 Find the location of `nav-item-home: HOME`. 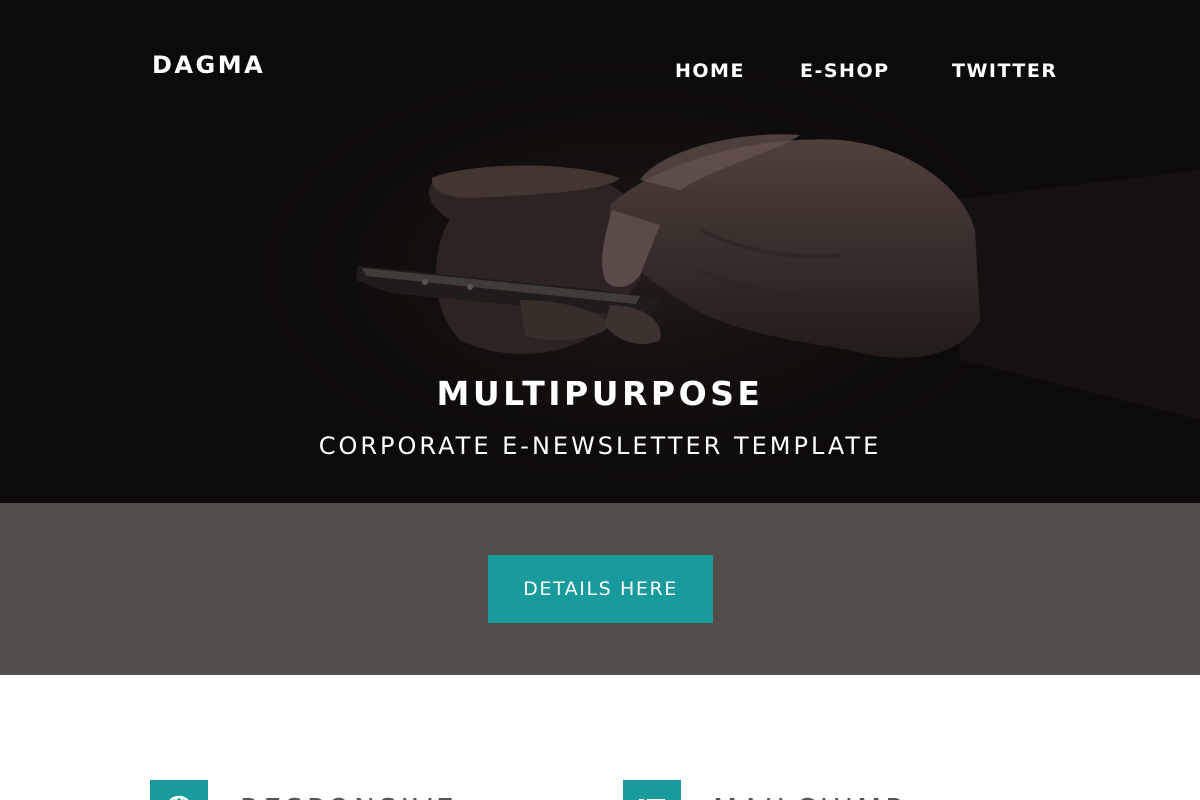

nav-item-home: HOME is located at coordinates (710, 71).